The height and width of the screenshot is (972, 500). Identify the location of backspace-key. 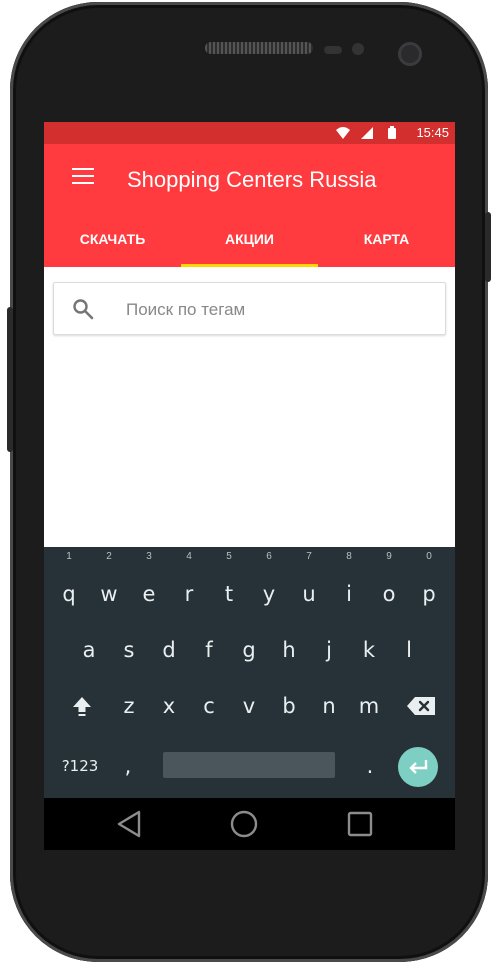
(421, 706).